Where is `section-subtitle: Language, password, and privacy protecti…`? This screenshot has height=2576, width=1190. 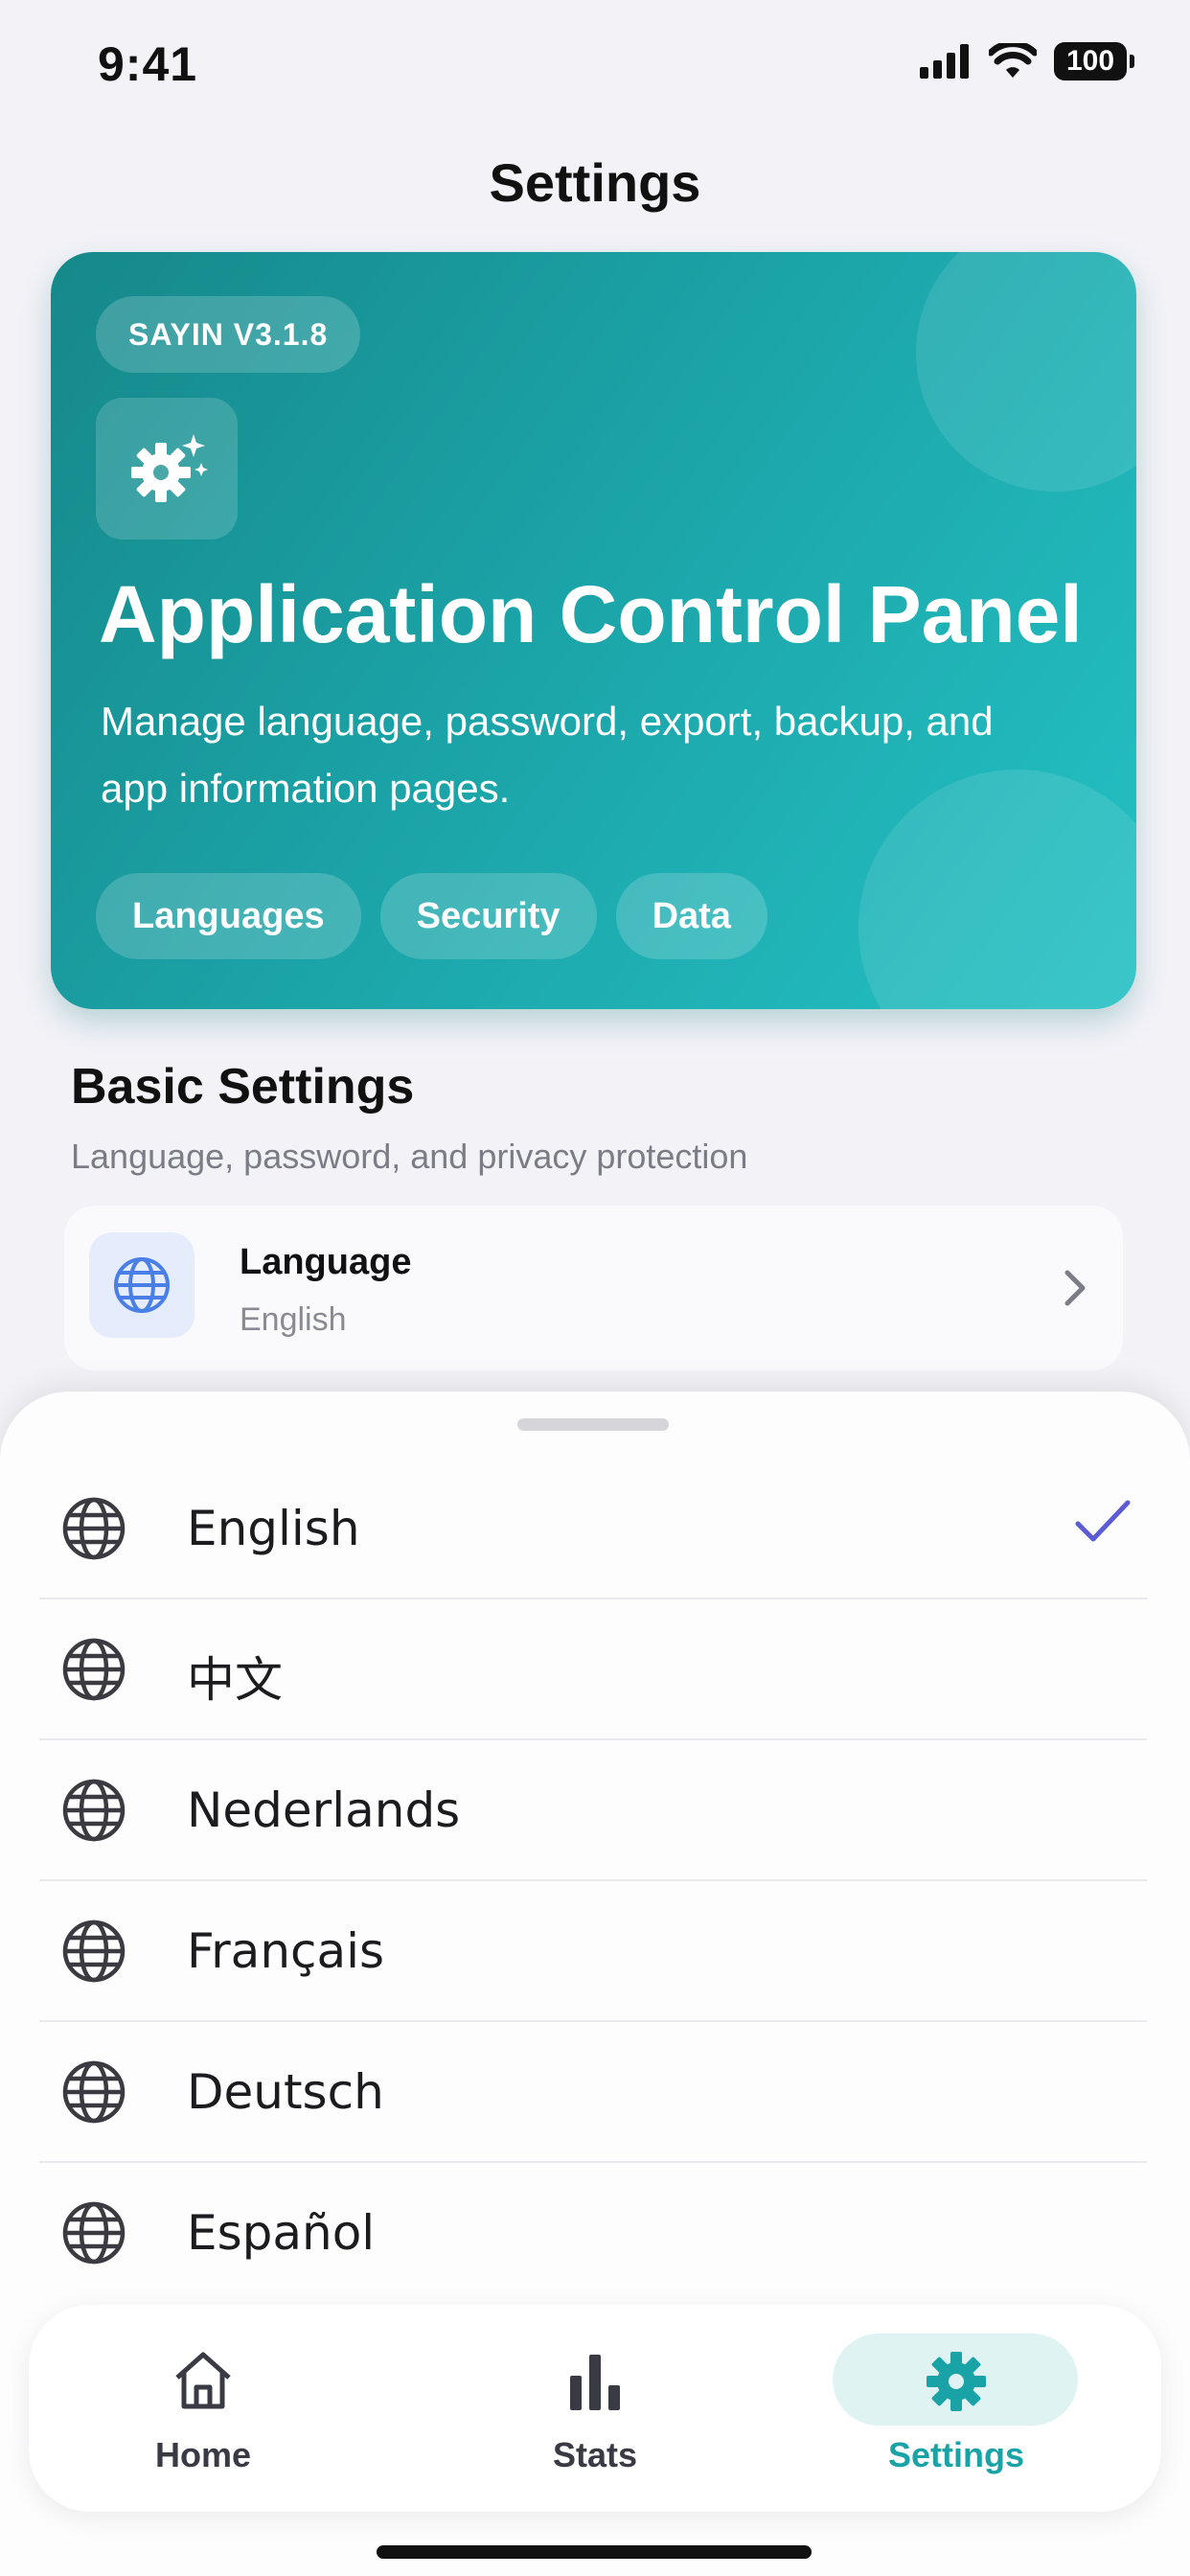 section-subtitle: Language, password, and privacy protecti… is located at coordinates (410, 1156).